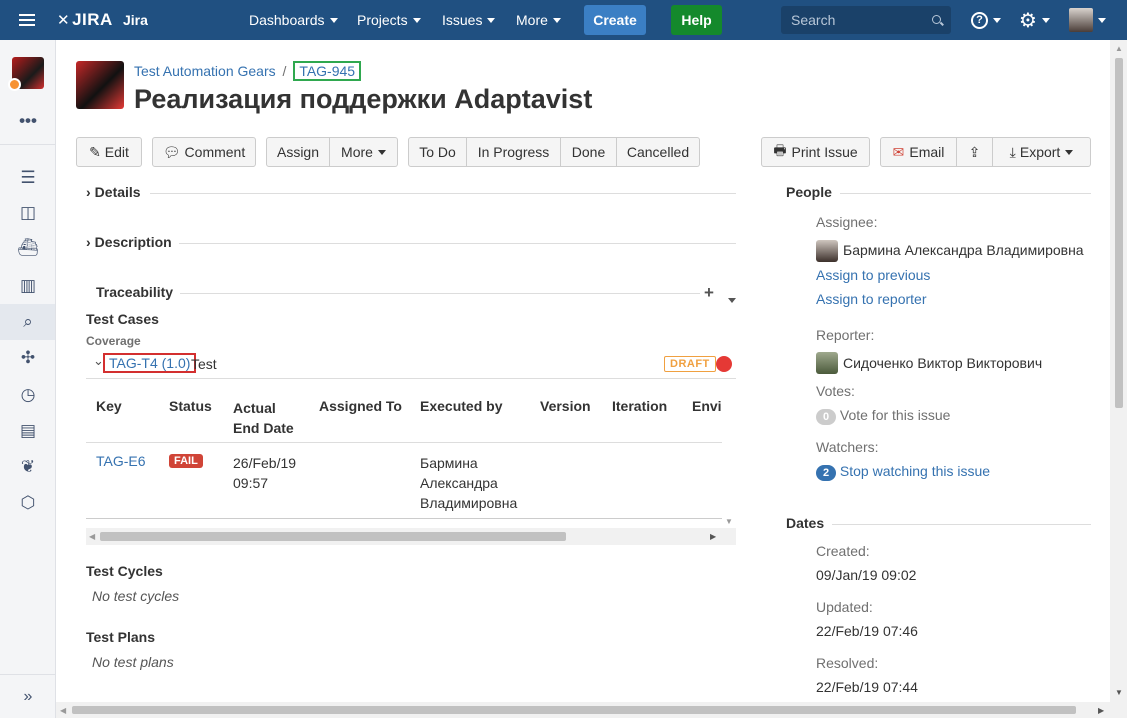 Image resolution: width=1127 pixels, height=718 pixels. I want to click on app-switcher-icon, so click(27, 20).